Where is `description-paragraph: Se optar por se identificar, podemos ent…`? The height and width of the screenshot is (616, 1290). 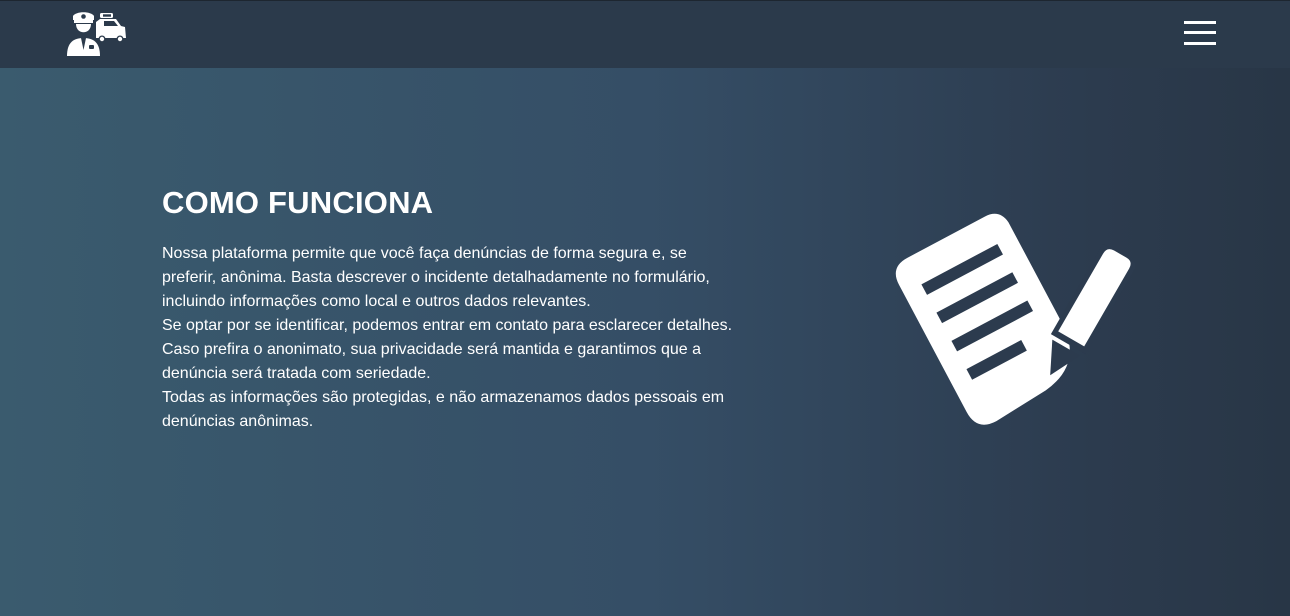
description-paragraph: Se optar por se identificar, podemos ent… is located at coordinates (447, 349).